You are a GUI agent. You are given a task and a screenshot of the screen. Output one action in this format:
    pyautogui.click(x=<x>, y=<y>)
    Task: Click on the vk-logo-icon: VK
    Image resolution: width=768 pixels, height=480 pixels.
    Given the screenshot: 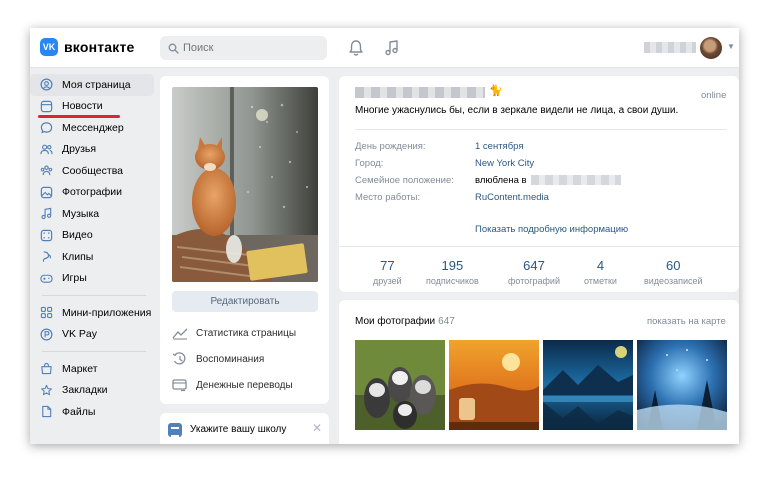 What is the action you would take?
    pyautogui.click(x=49, y=47)
    